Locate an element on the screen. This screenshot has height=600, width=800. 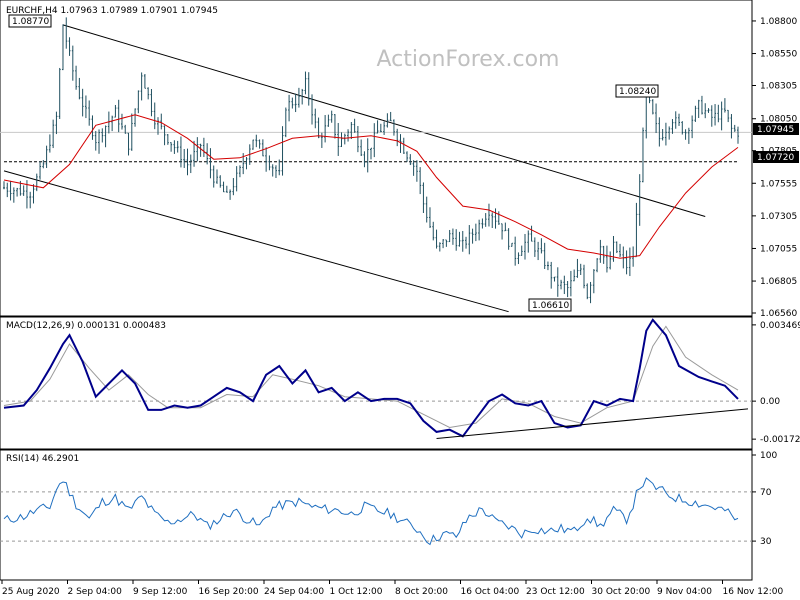
price-box-level: 1.07720 is located at coordinates (776, 157).